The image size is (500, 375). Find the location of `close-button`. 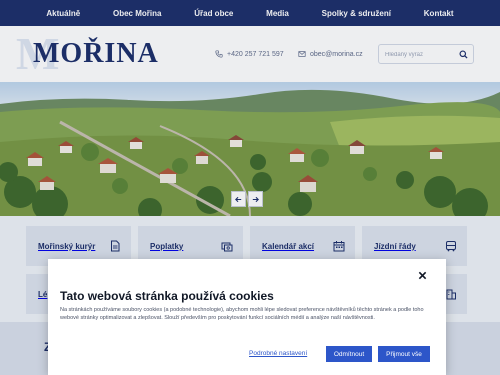

close-button is located at coordinates (422, 275).